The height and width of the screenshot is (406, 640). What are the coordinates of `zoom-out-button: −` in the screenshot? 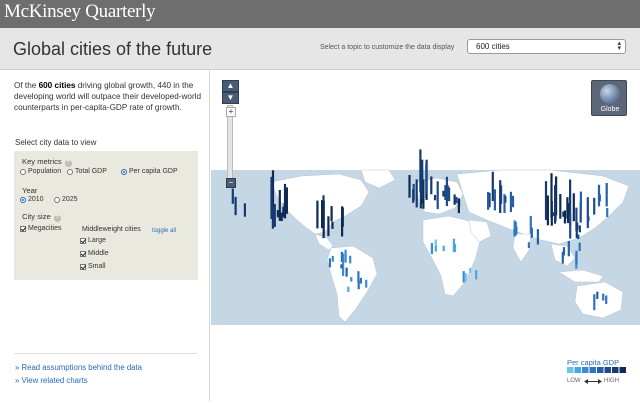 It's located at (231, 183).